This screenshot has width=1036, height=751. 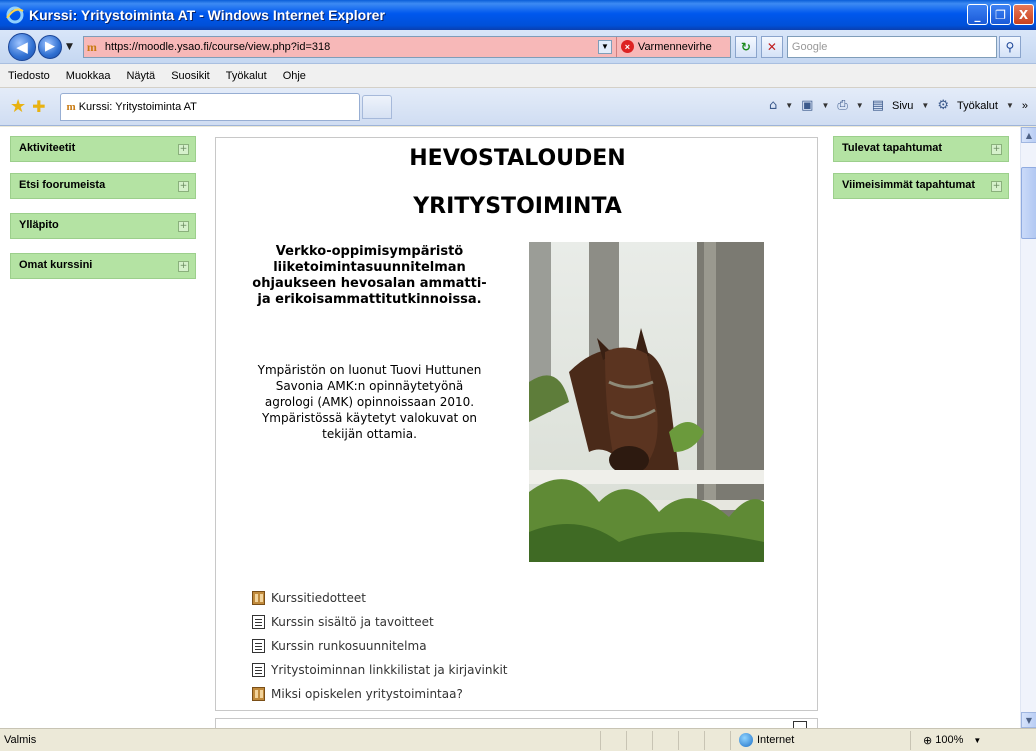 I want to click on resource-link-course-plan: Kurssin runkosuunnitelma, so click(x=379, y=646).